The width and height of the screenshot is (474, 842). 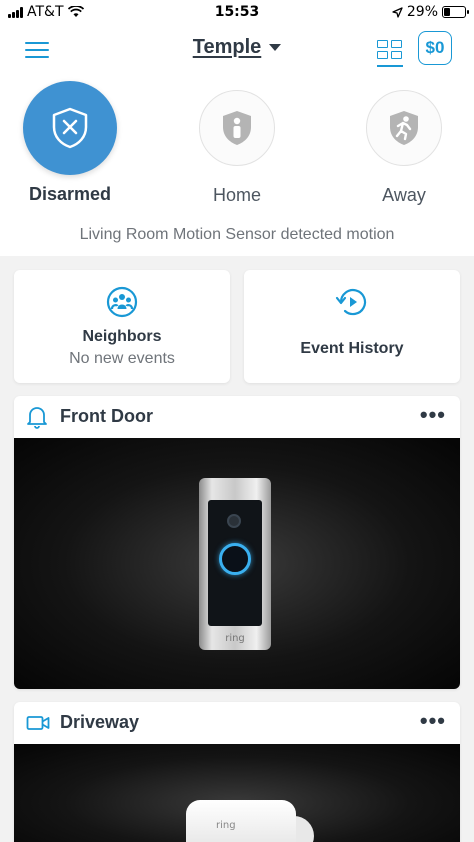 I want to click on grid-view-underline, so click(x=390, y=66).